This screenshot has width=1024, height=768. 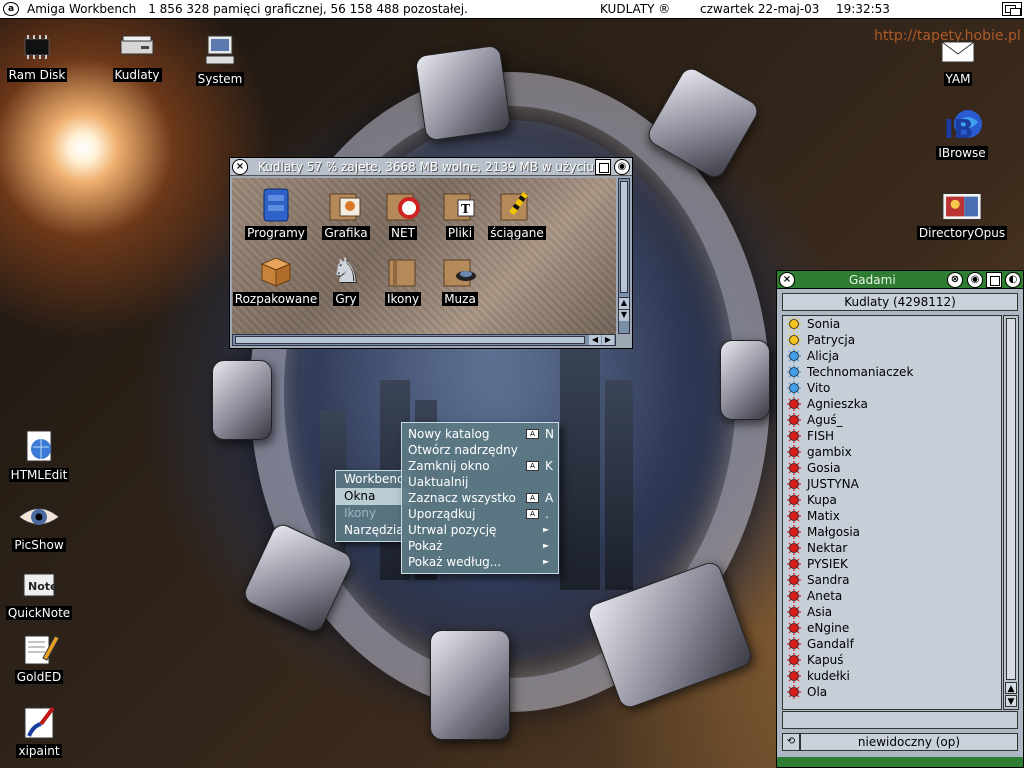 What do you see at coordinates (42, 593) in the screenshot?
I see `quicknote-icon: Note QuickNote` at bounding box center [42, 593].